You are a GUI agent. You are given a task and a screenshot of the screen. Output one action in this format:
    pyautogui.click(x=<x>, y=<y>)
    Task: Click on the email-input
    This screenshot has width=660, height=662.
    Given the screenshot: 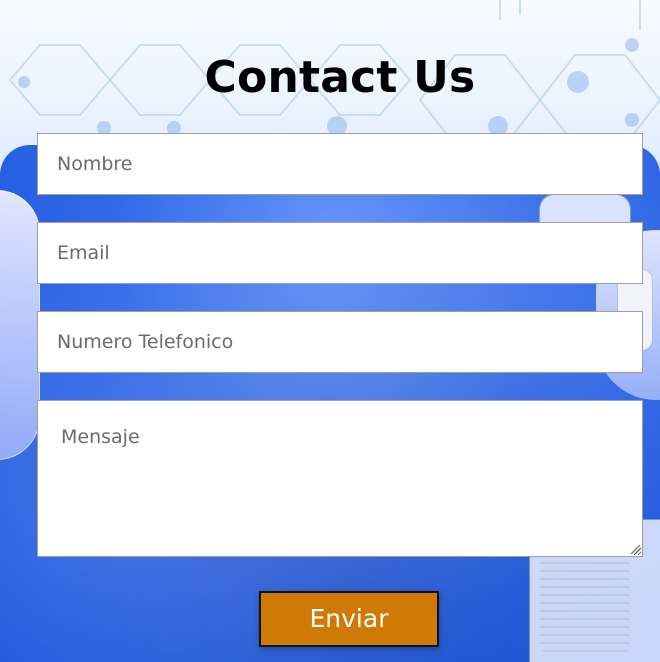 What is the action you would take?
    pyautogui.click(x=340, y=253)
    